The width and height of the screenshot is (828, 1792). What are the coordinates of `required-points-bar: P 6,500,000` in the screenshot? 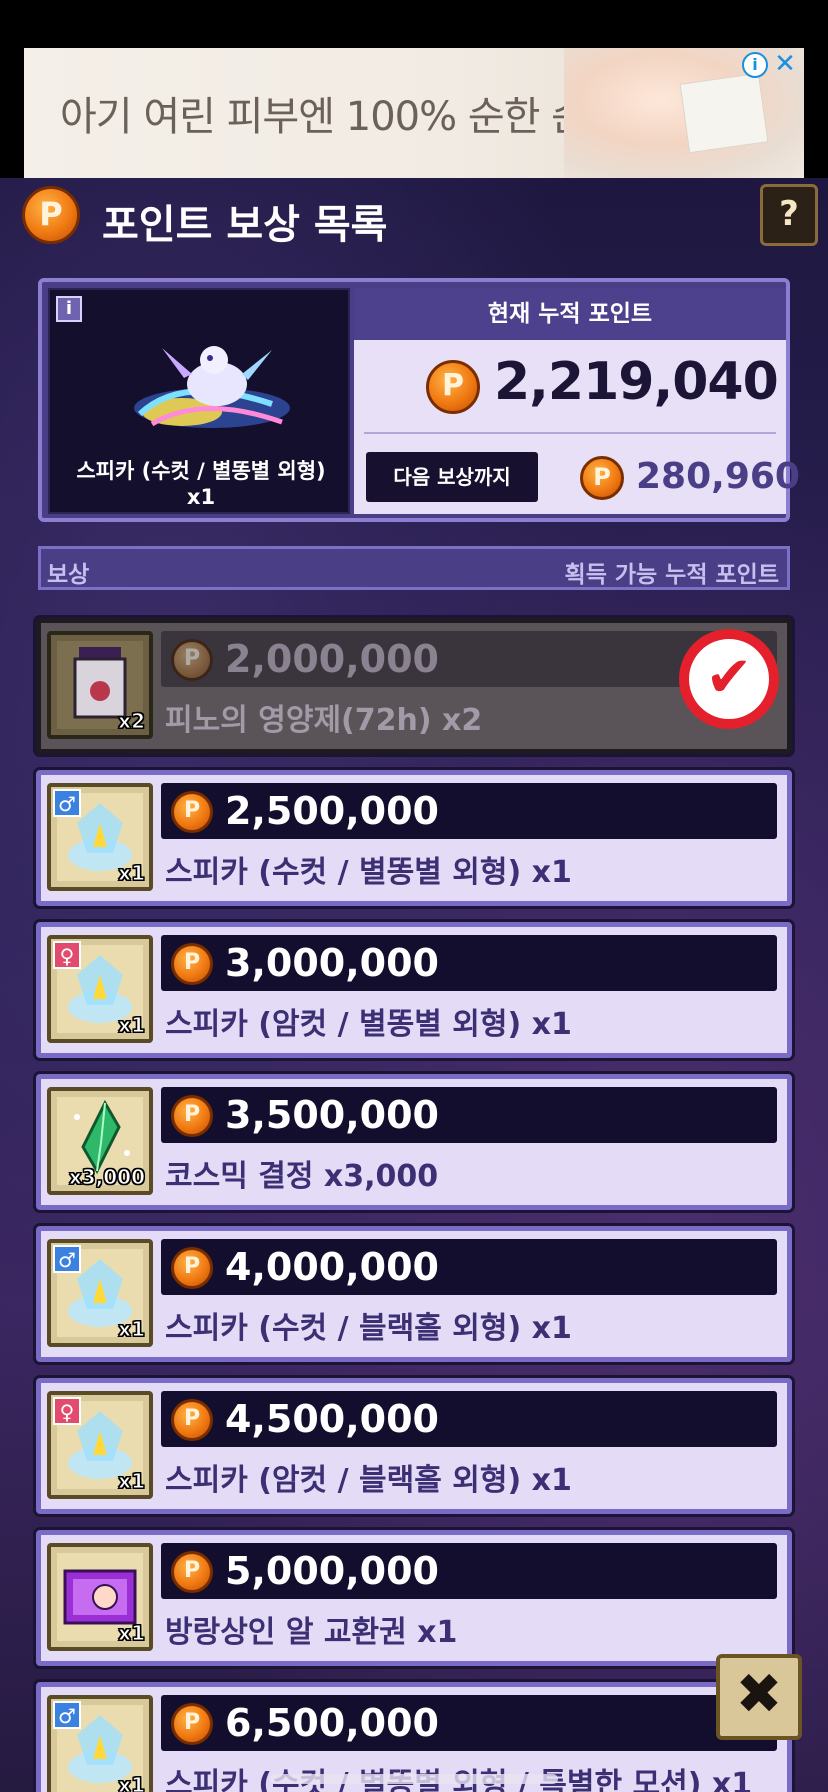 It's located at (469, 1723).